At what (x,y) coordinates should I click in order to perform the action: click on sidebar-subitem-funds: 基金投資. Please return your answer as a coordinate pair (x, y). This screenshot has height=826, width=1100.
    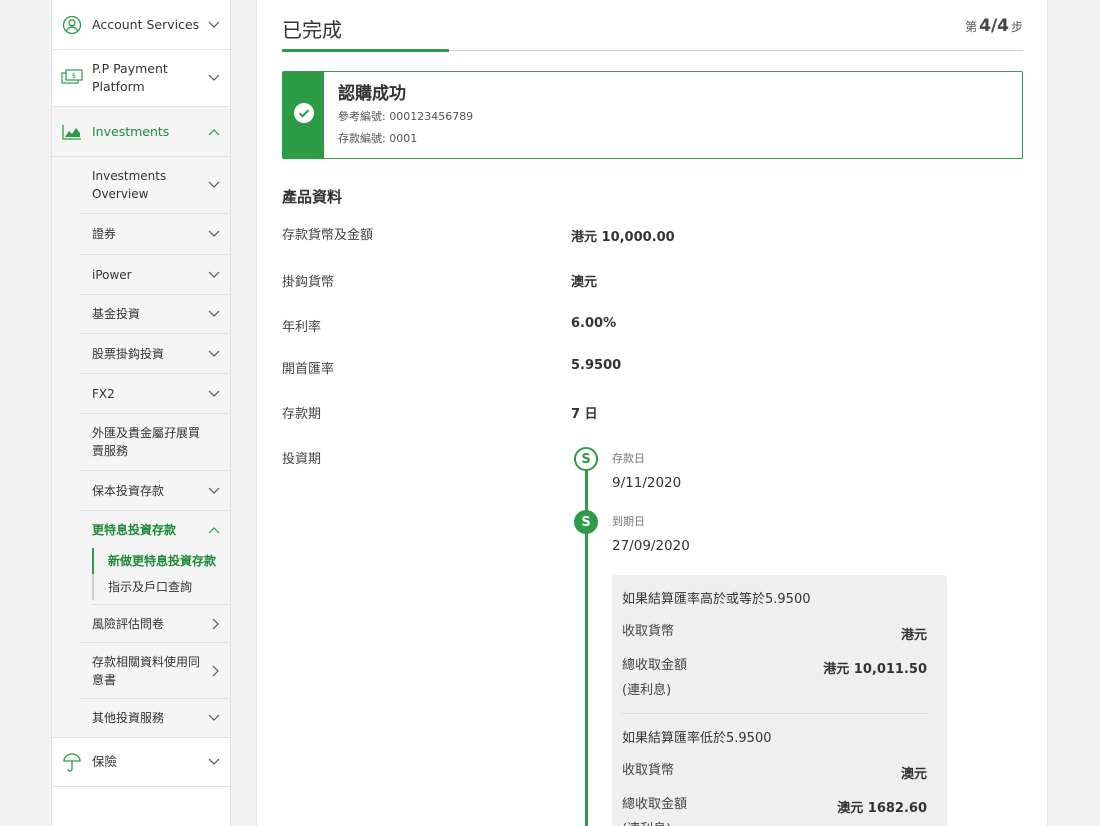
    Looking at the image, I should click on (155, 314).